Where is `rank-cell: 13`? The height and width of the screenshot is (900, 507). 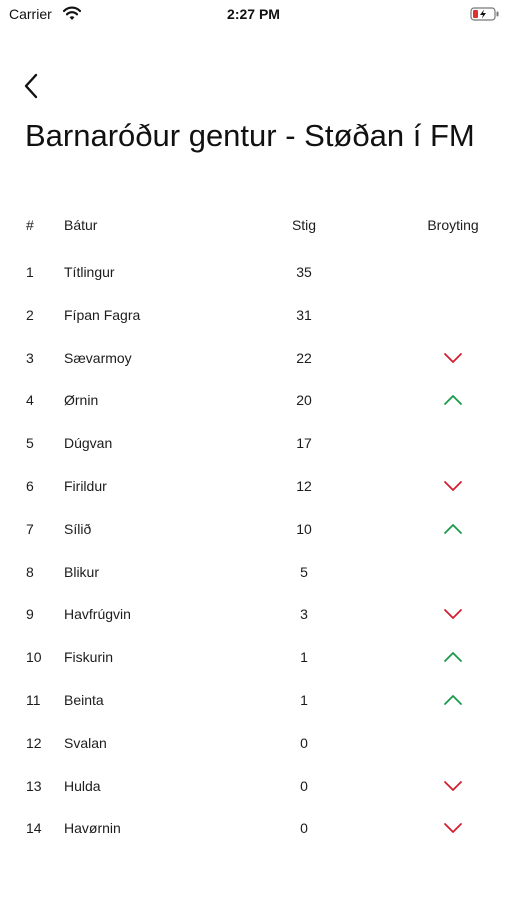 rank-cell: 13 is located at coordinates (34, 785).